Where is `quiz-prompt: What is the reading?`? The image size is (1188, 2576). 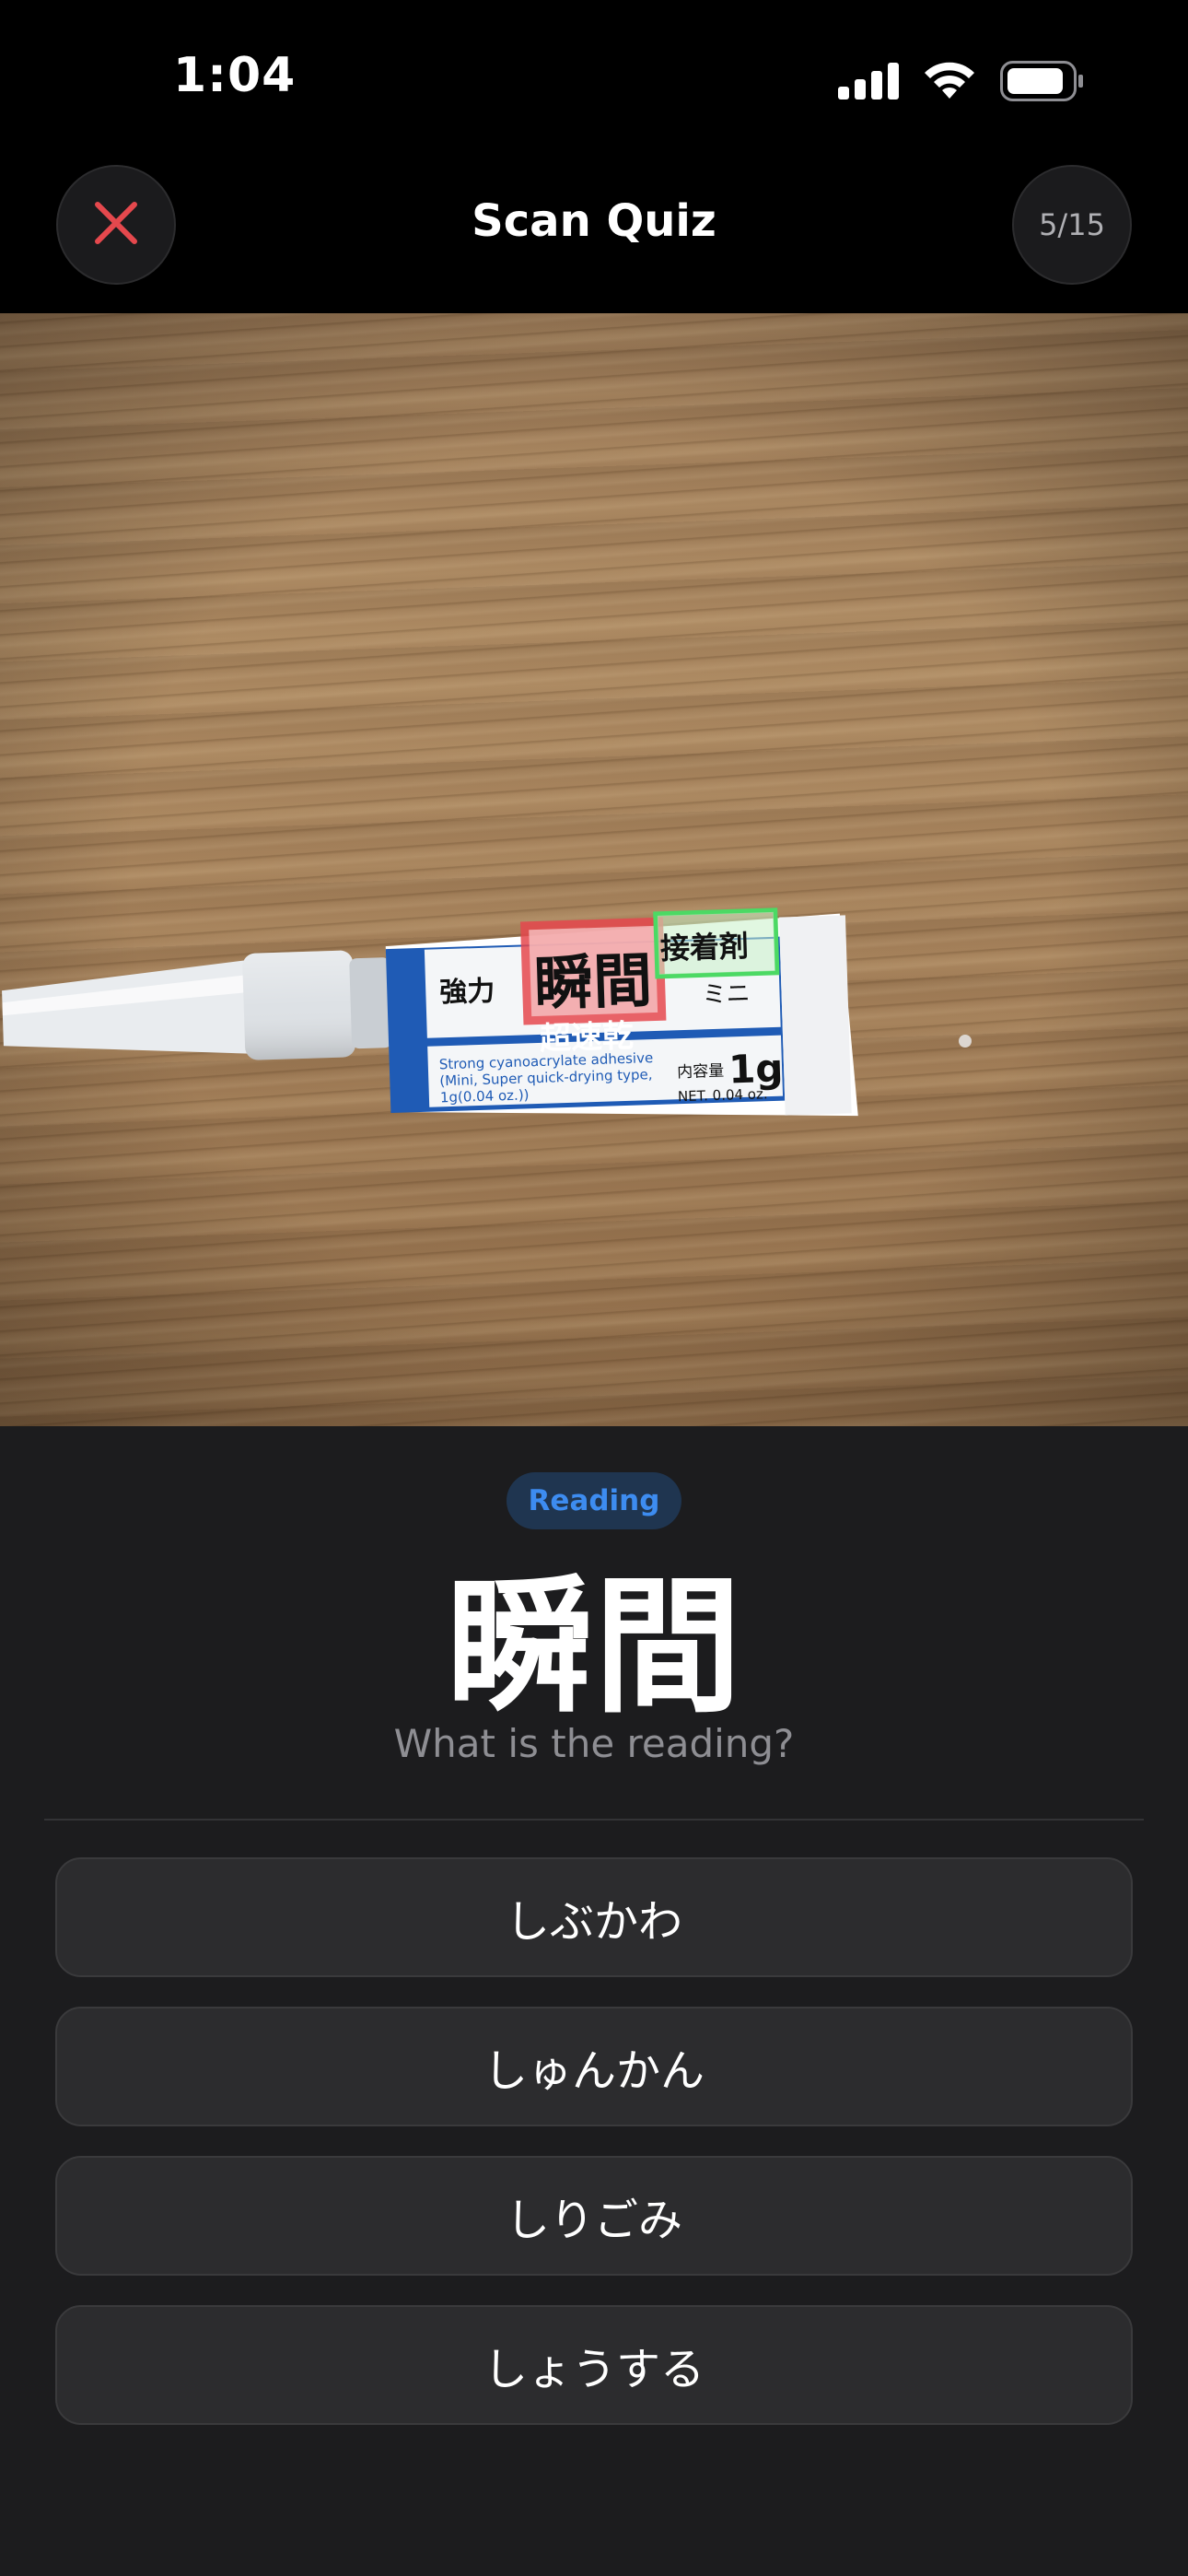
quiz-prompt: What is the reading? is located at coordinates (594, 1743).